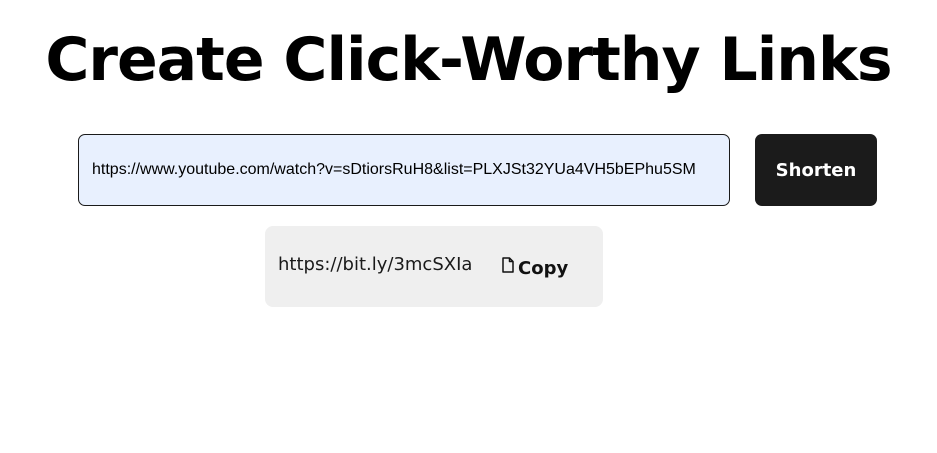 The image size is (937, 453). What do you see at coordinates (404, 170) in the screenshot?
I see `url-input` at bounding box center [404, 170].